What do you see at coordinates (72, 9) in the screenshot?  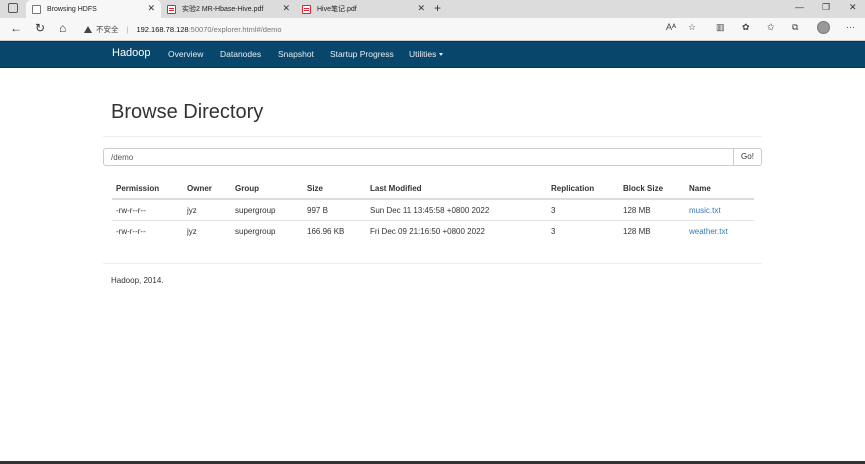 I see `tab-title: Browsing HDFS` at bounding box center [72, 9].